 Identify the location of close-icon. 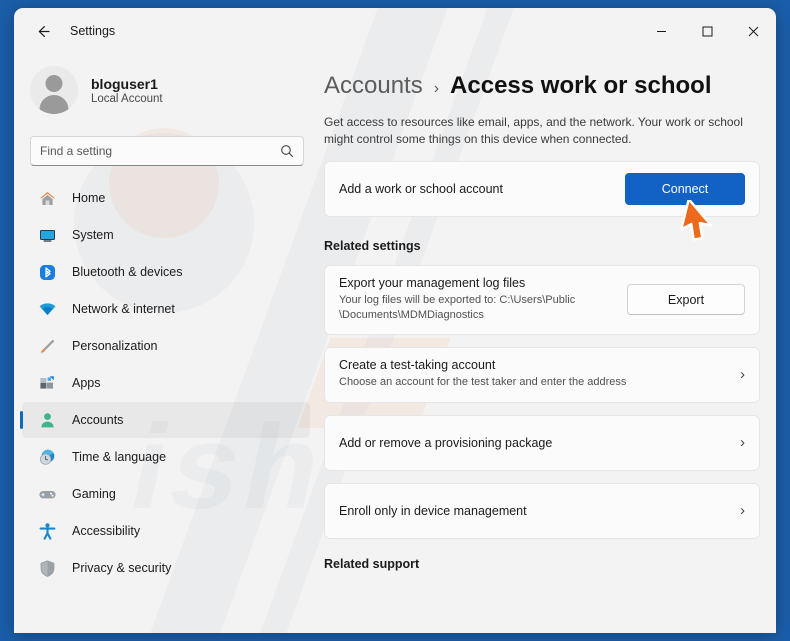
(753, 31).